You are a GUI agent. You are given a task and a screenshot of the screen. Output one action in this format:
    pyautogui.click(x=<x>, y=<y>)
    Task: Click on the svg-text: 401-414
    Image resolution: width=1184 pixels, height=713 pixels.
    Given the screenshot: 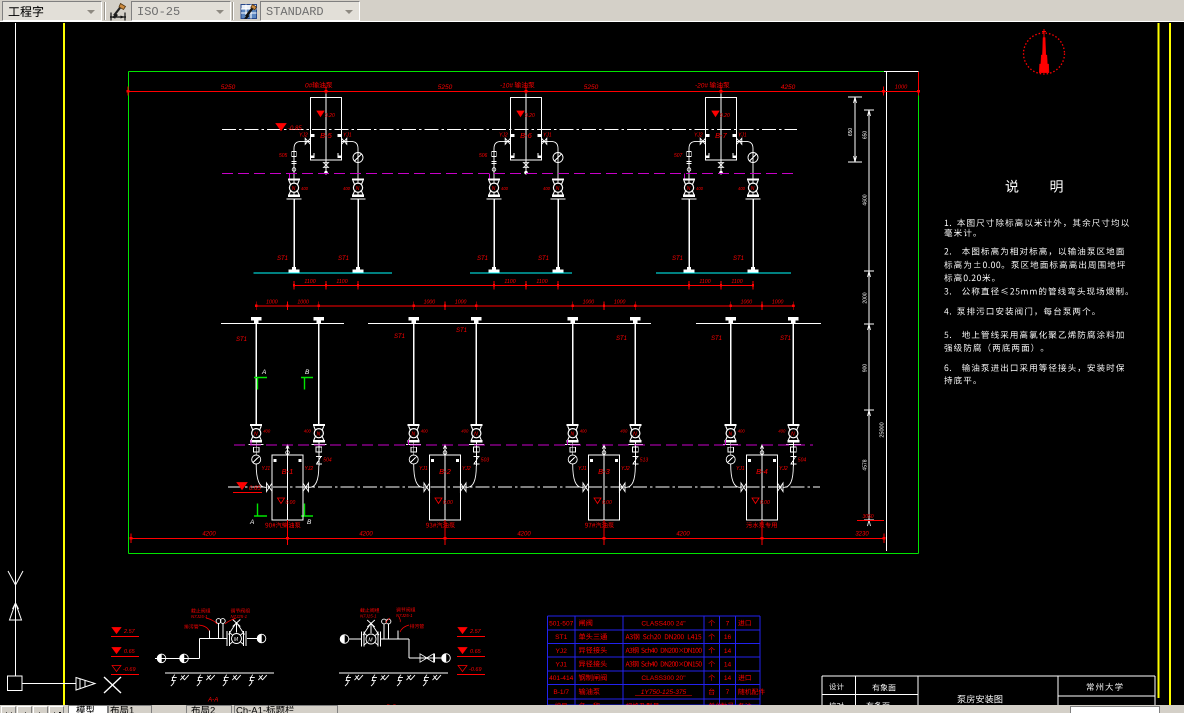 What is the action you would take?
    pyautogui.click(x=561, y=678)
    